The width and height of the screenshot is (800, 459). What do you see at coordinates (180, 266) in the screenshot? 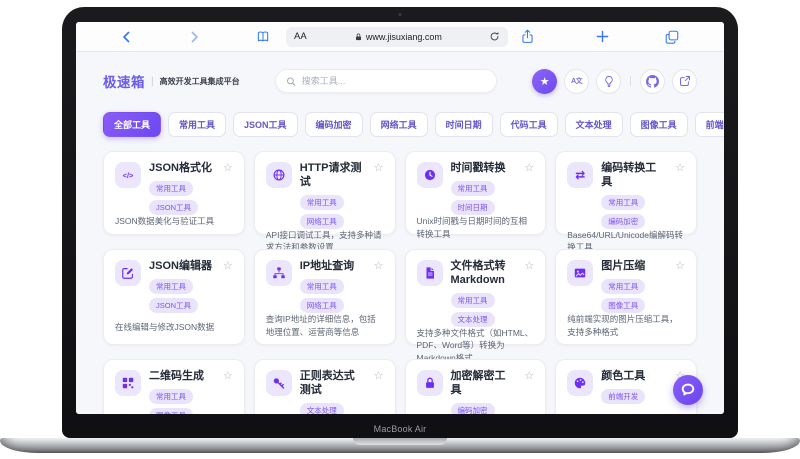
I see `tool-title: JSON编辑器` at bounding box center [180, 266].